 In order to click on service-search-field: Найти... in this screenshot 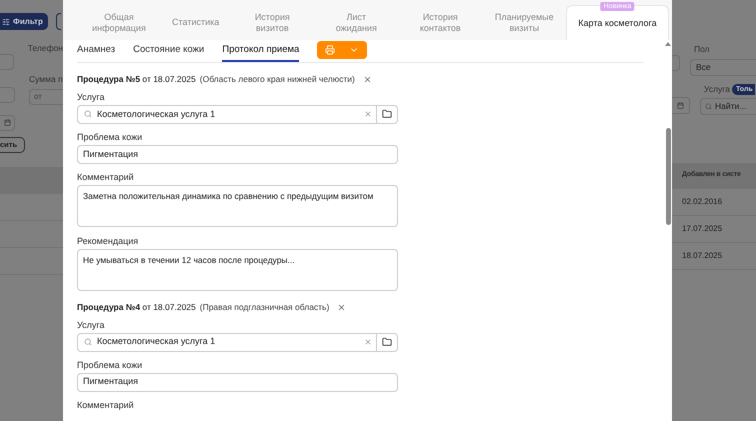, I will do `click(728, 106)`.